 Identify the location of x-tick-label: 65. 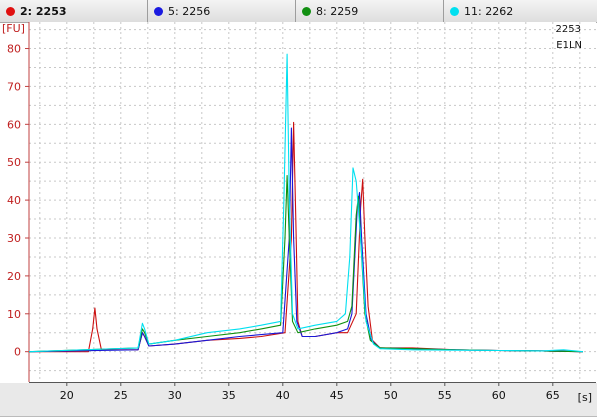
(553, 395).